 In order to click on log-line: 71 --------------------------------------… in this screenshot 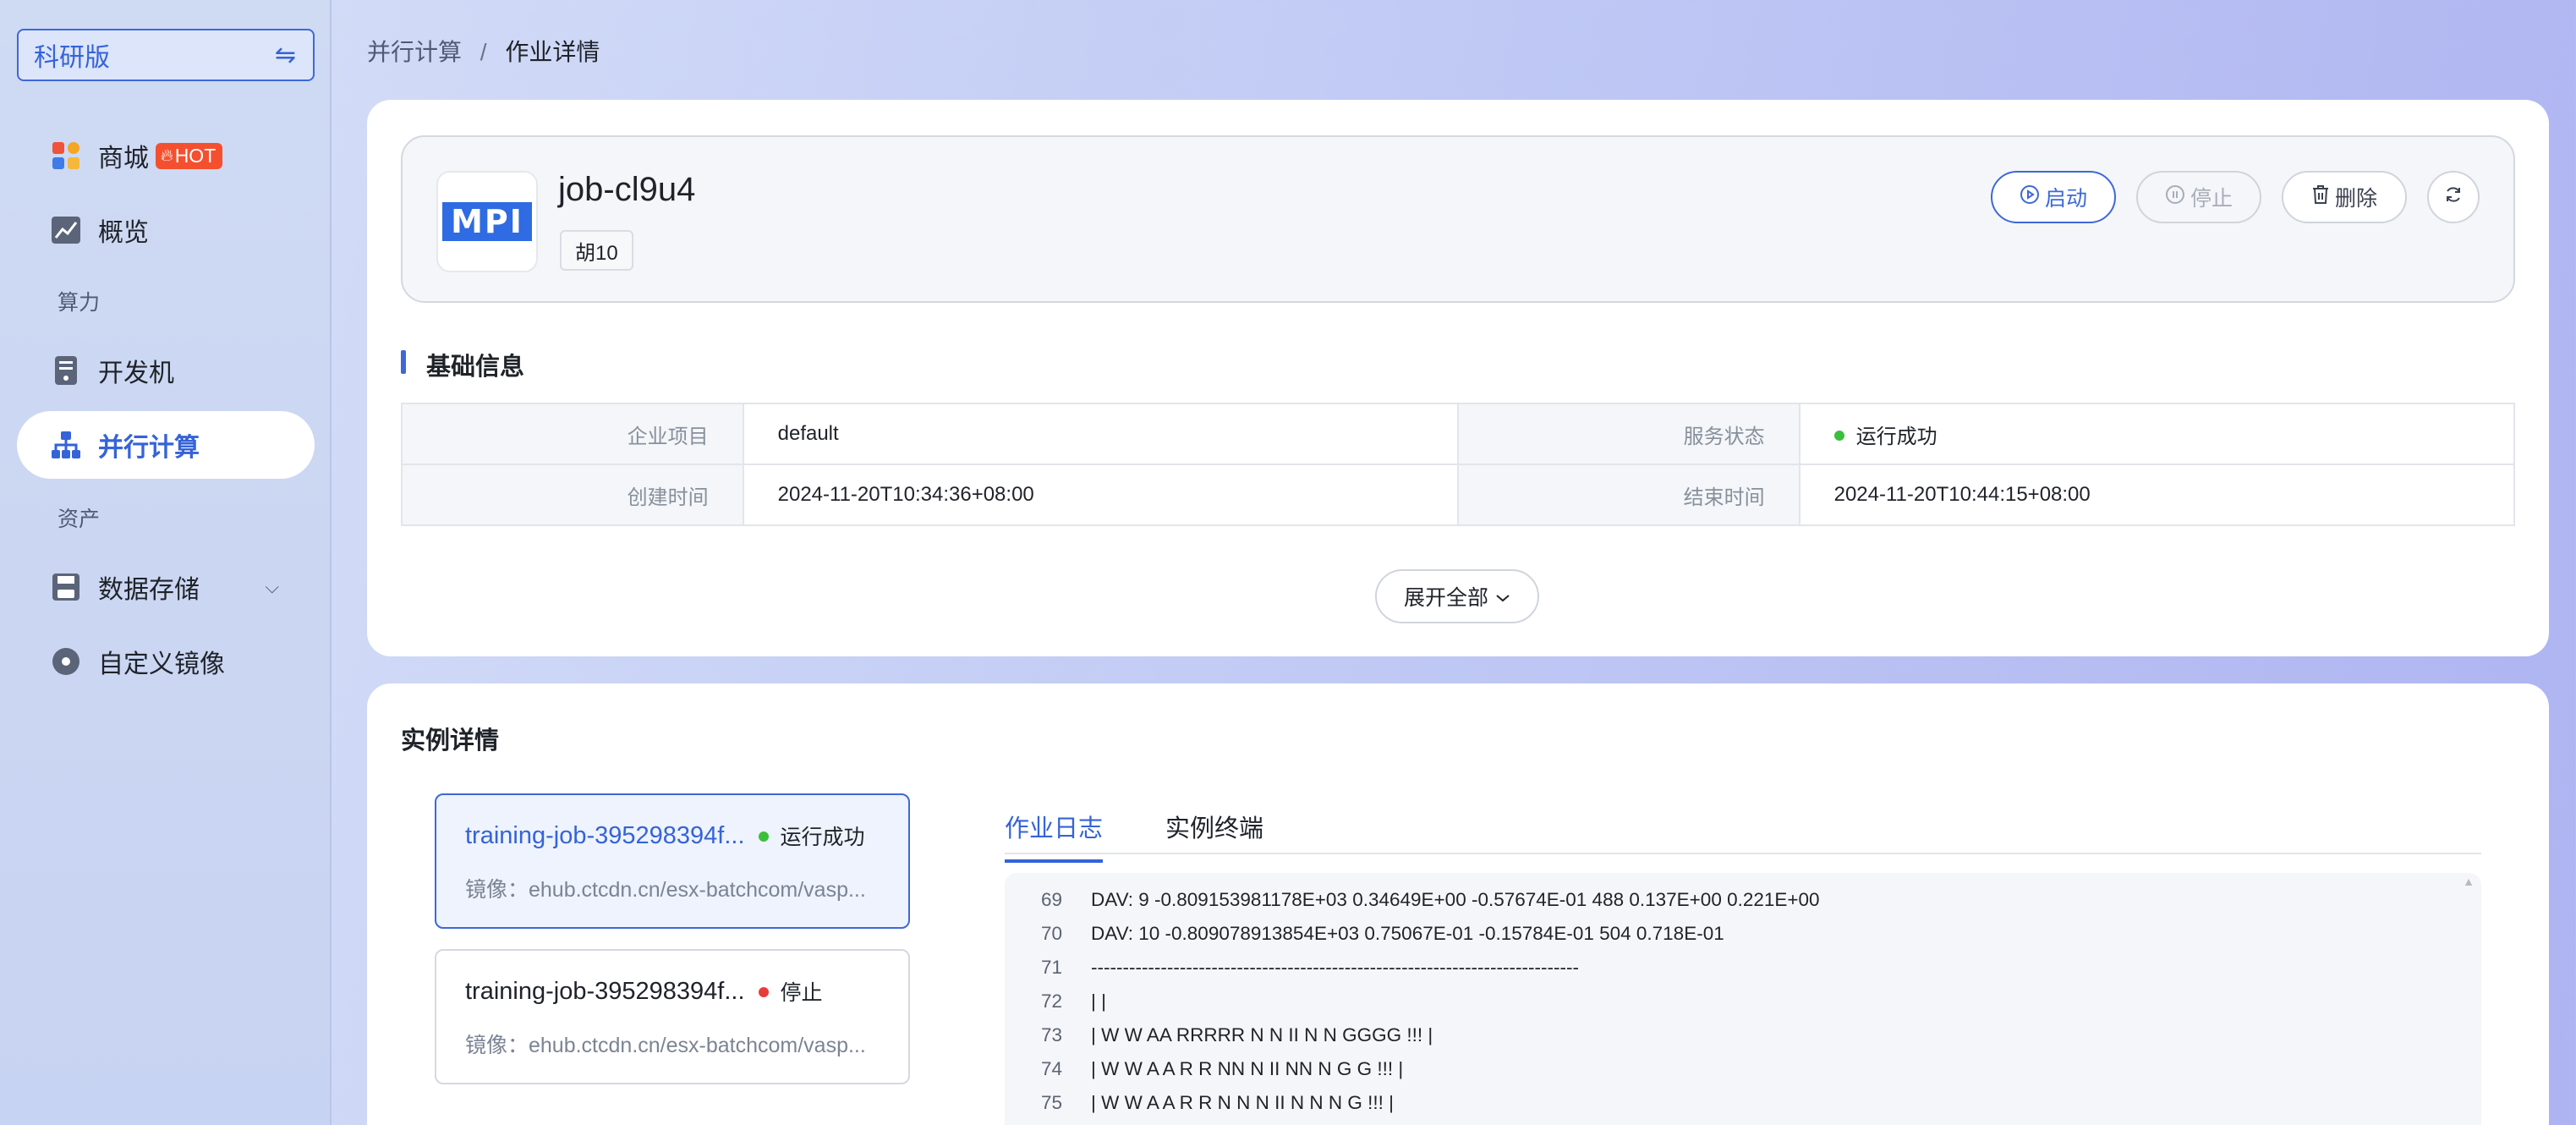, I will do `click(1743, 968)`.